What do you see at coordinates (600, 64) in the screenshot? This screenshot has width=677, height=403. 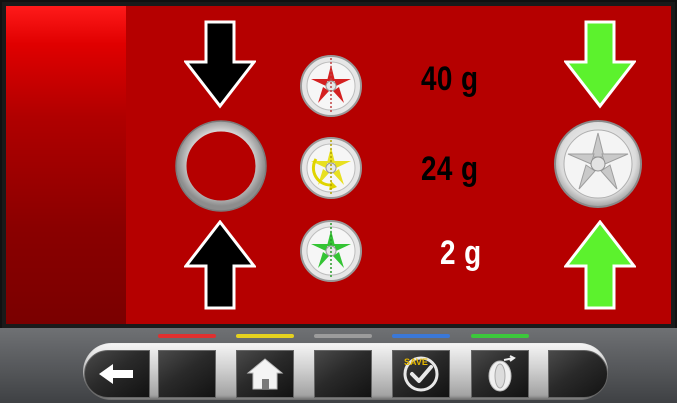 I see `arrow-down-green-icon` at bounding box center [600, 64].